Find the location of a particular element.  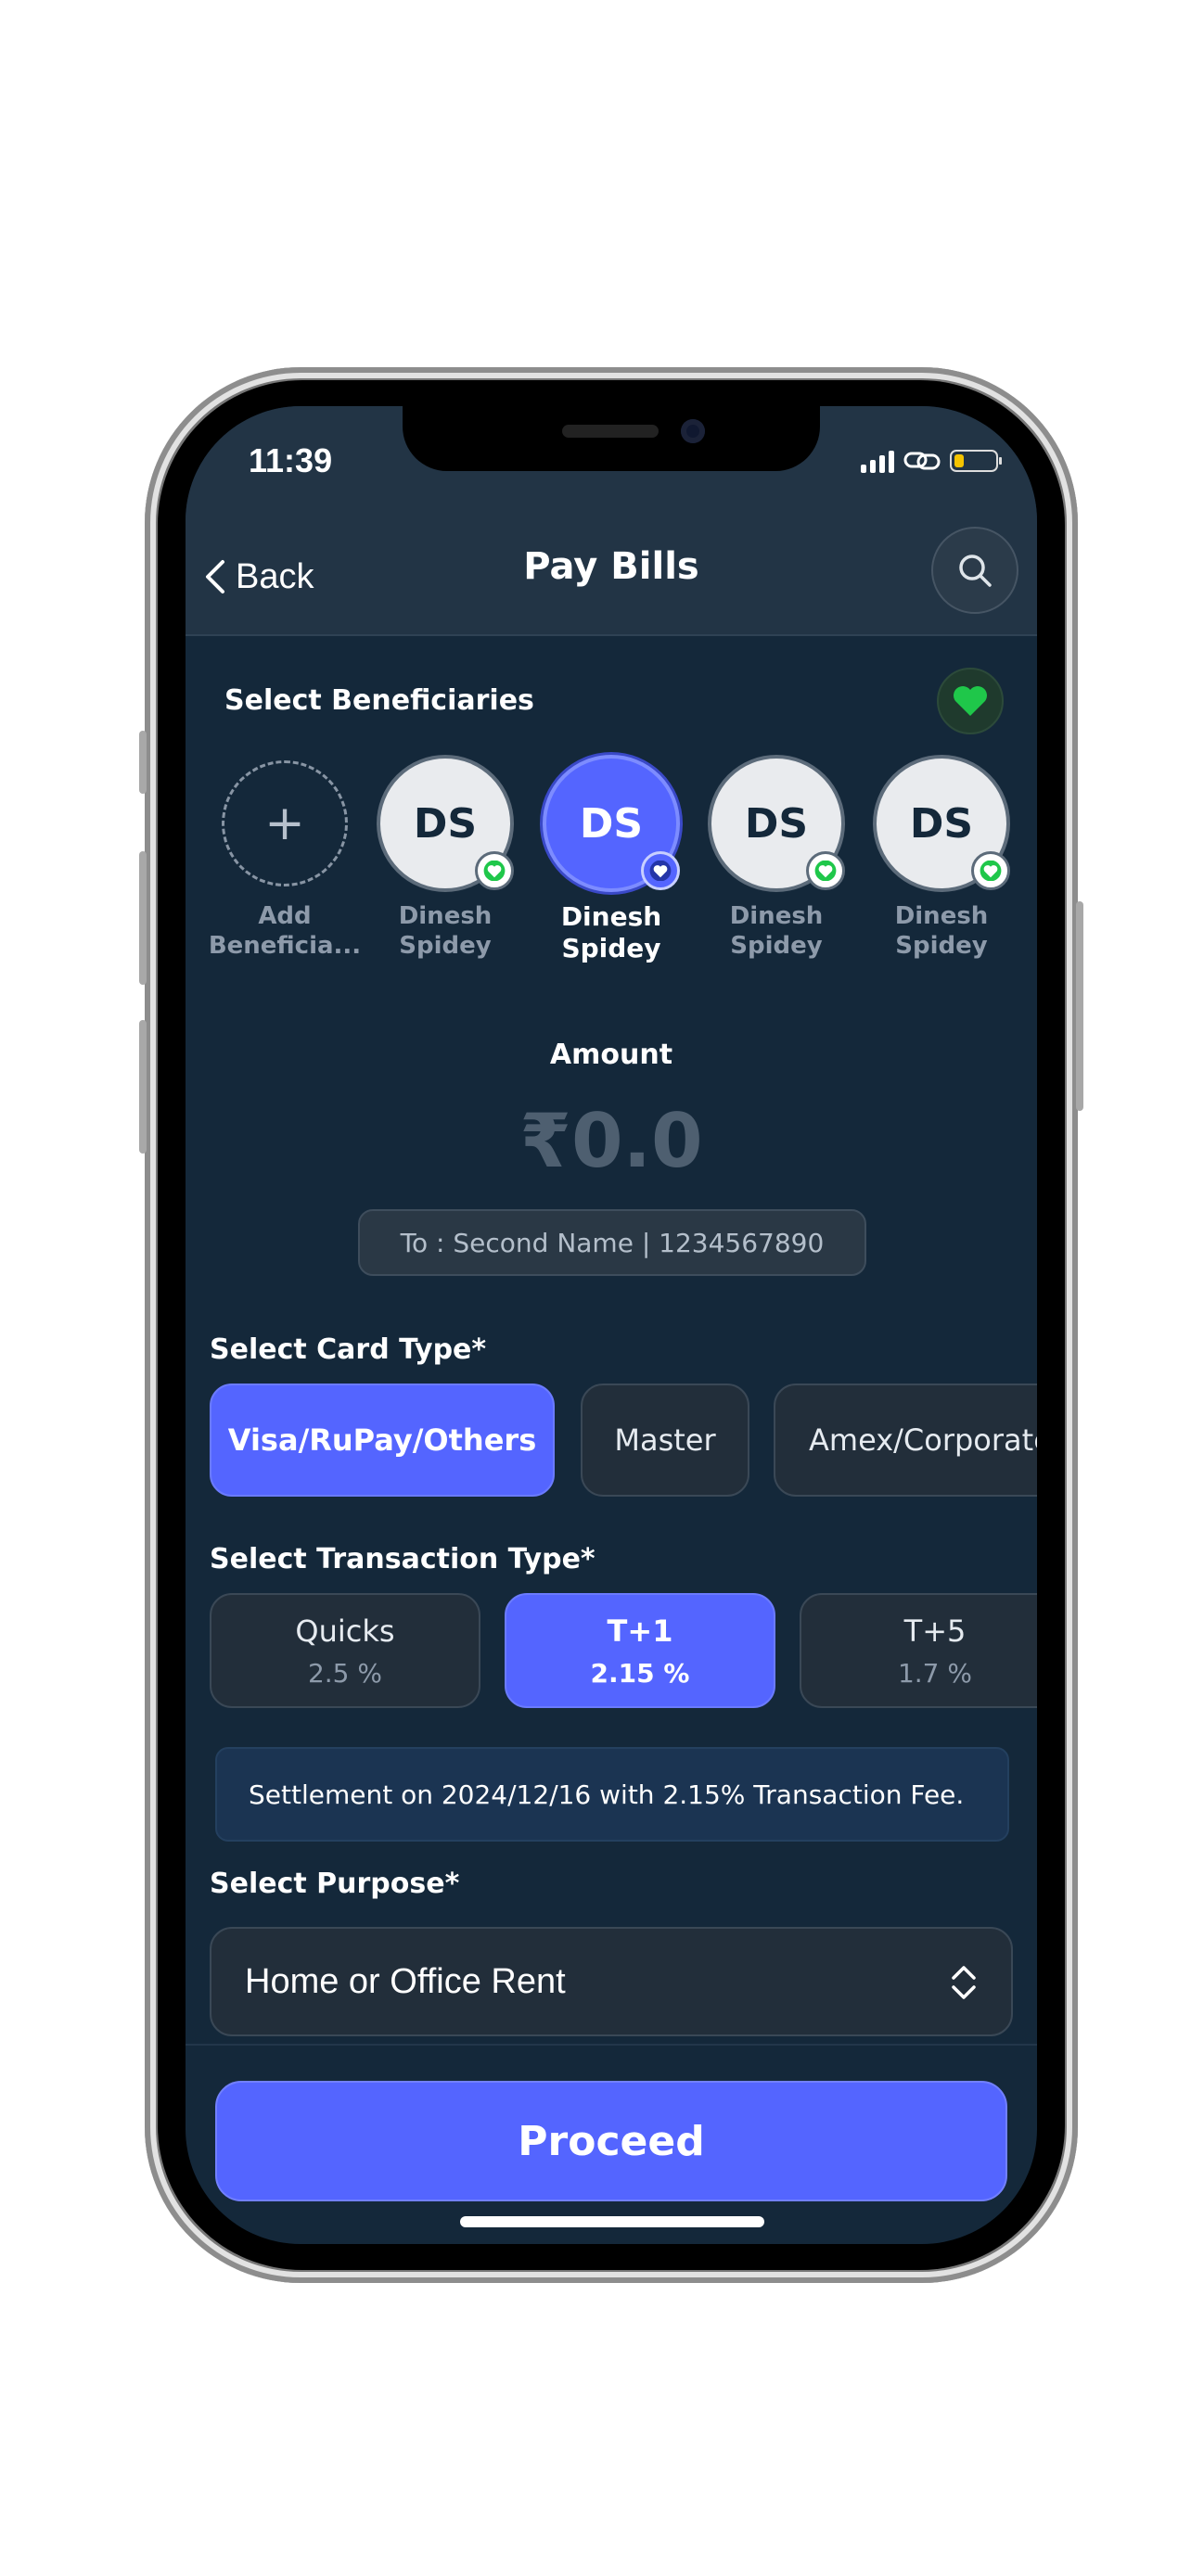

card-type-visa: Visa/RuPay/Others is located at coordinates (382, 1440).